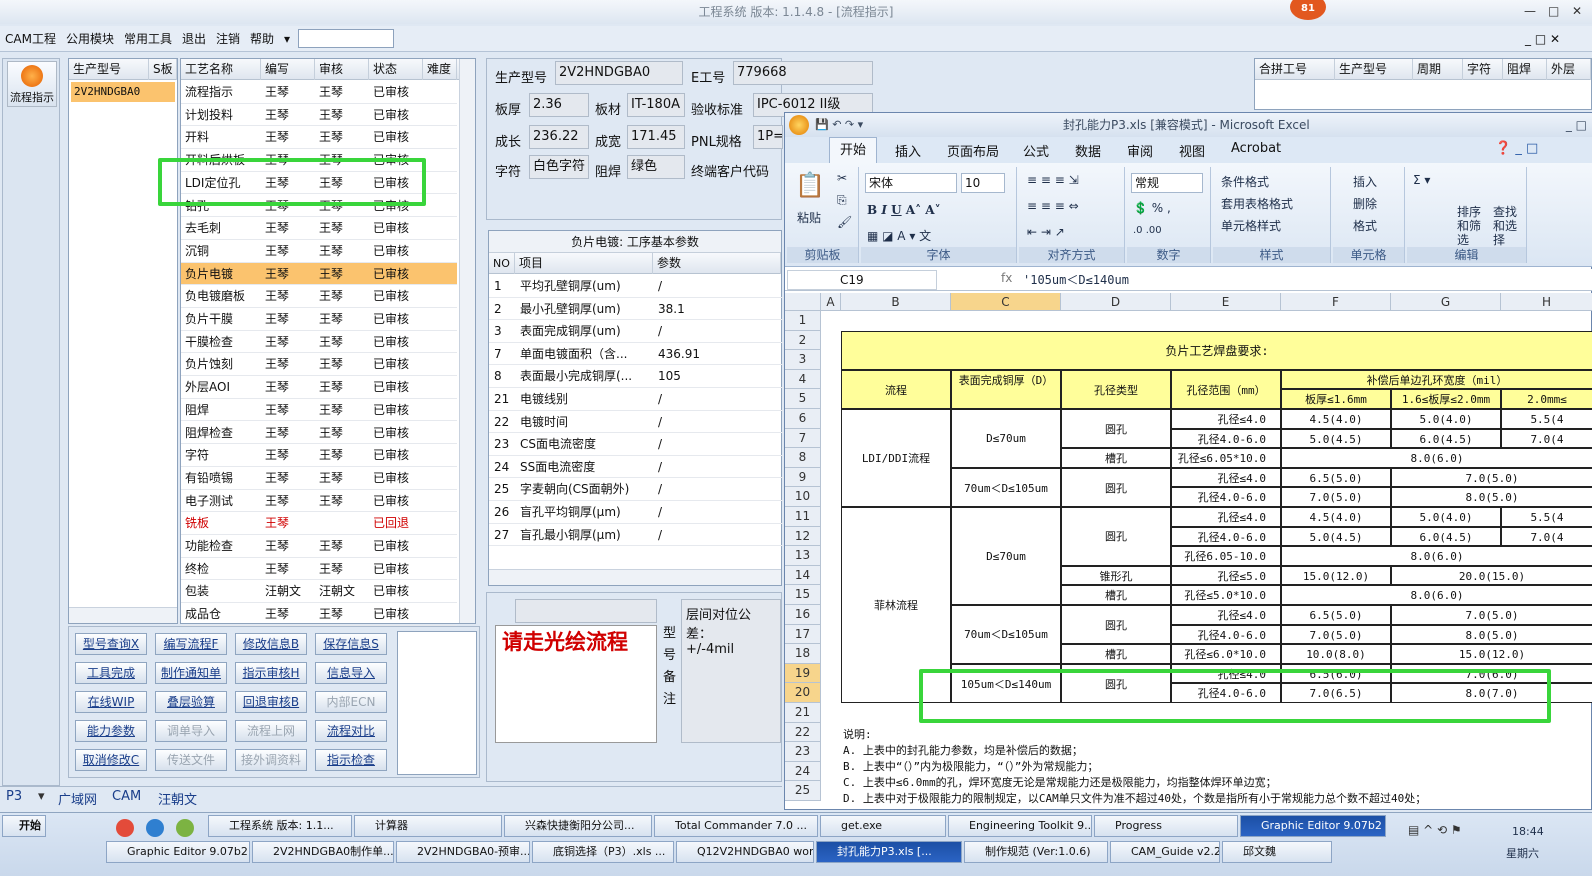  Describe the element at coordinates (731, 671) in the screenshot. I see `tolerance-box: 层间对位公差： +/-4mil` at that location.